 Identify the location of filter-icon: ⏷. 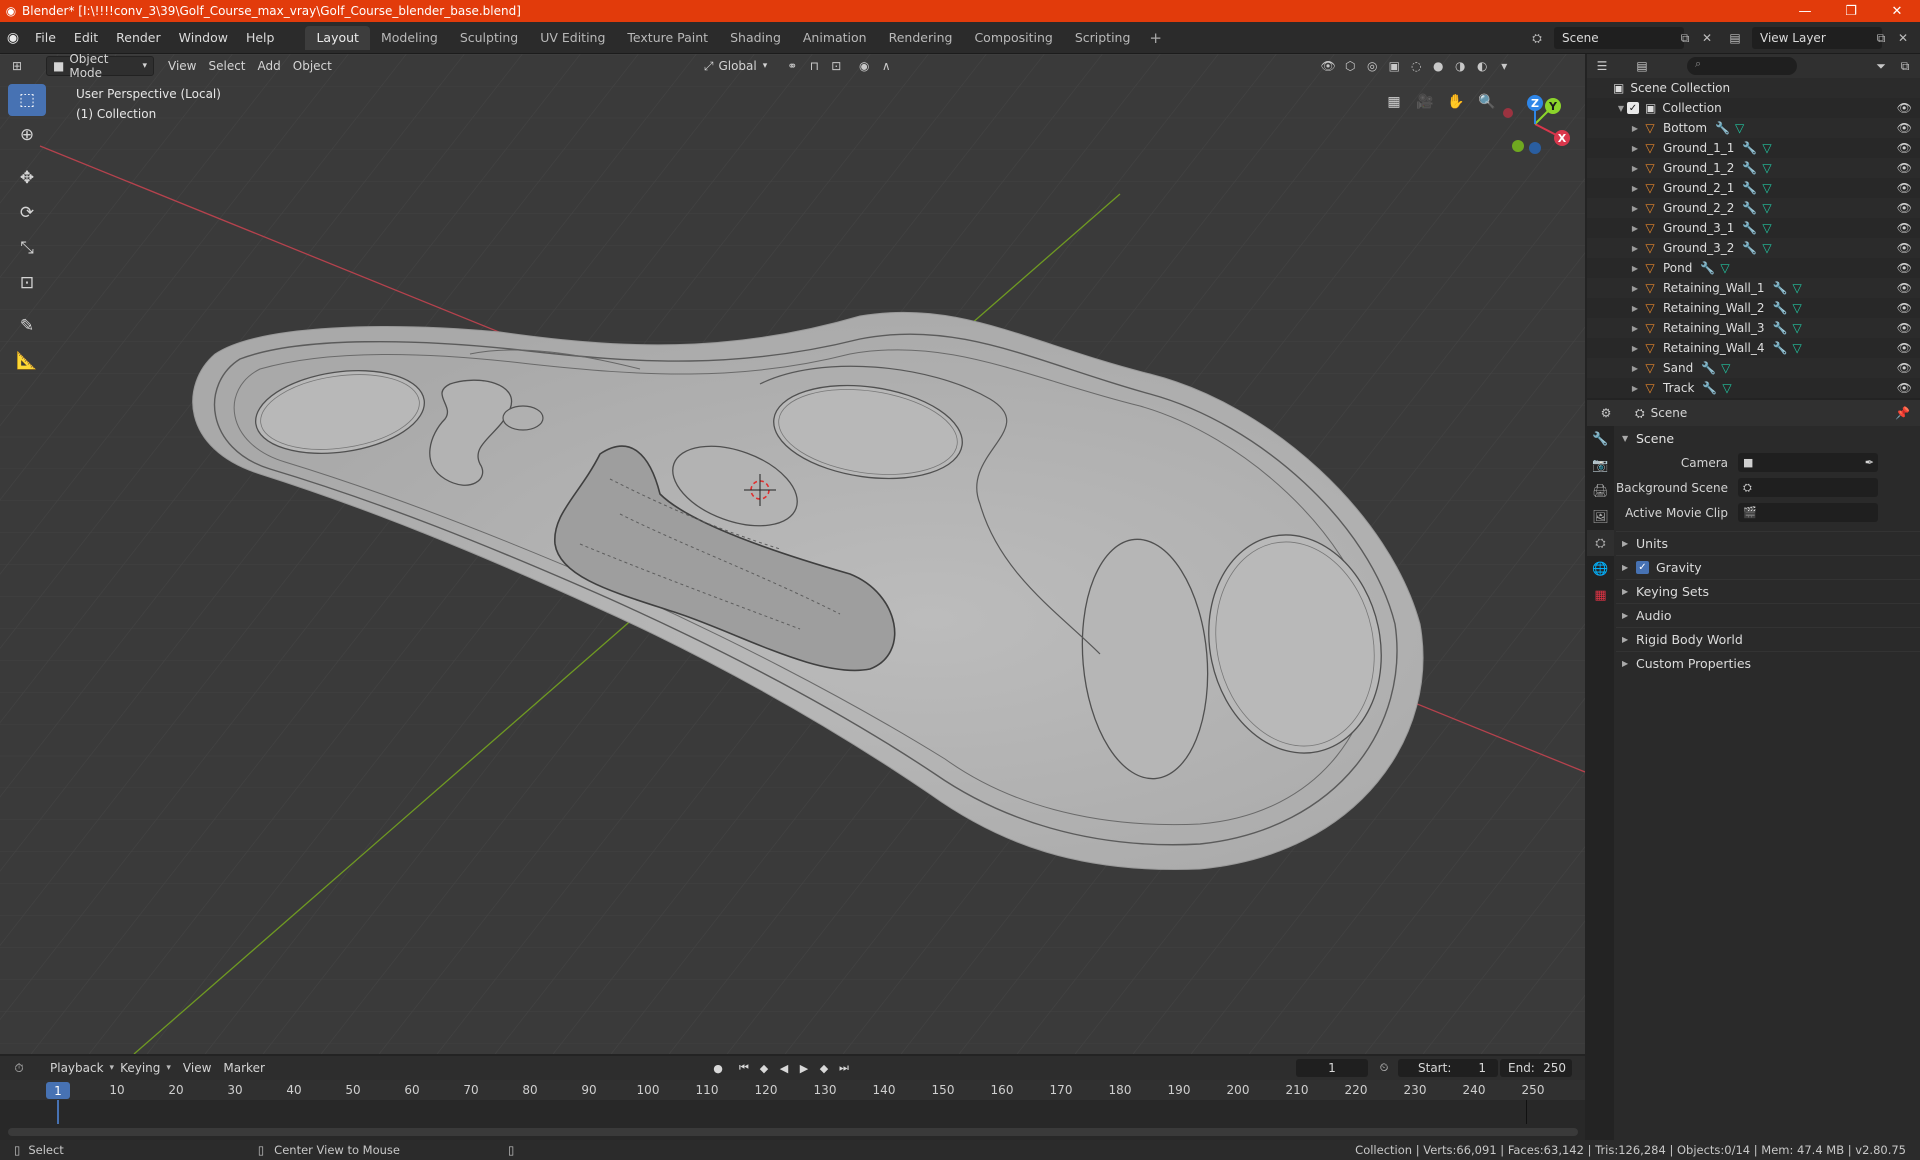
(1881, 66).